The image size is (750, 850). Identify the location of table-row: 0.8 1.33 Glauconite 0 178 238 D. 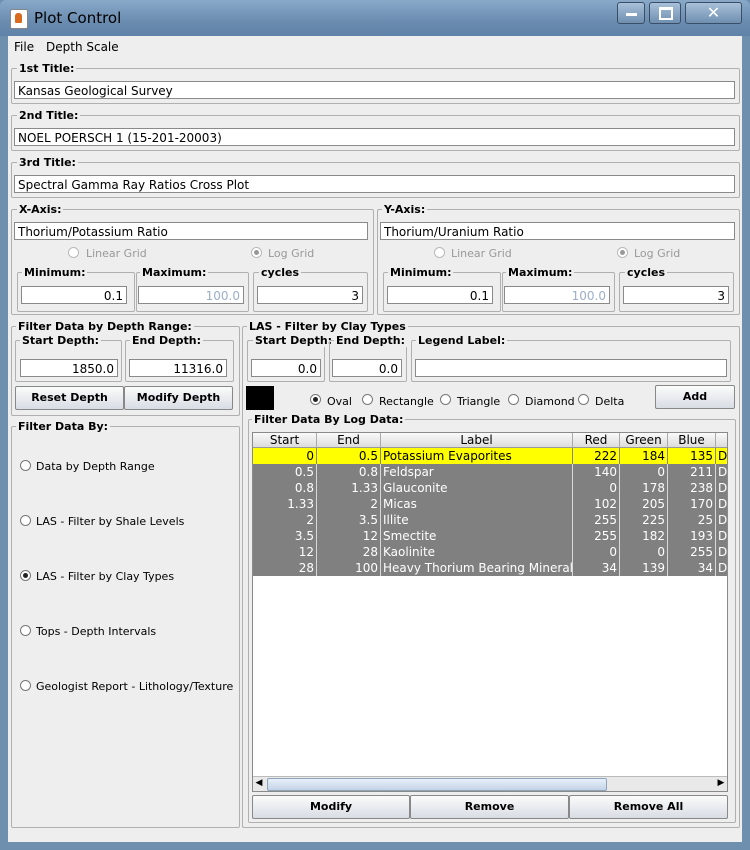
(490, 488).